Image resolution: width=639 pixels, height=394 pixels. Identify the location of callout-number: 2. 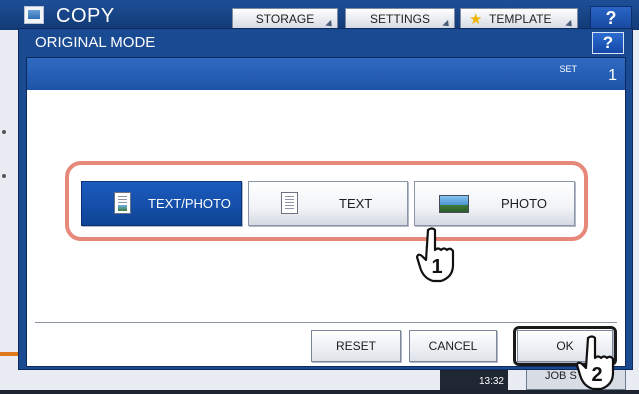
(597, 375).